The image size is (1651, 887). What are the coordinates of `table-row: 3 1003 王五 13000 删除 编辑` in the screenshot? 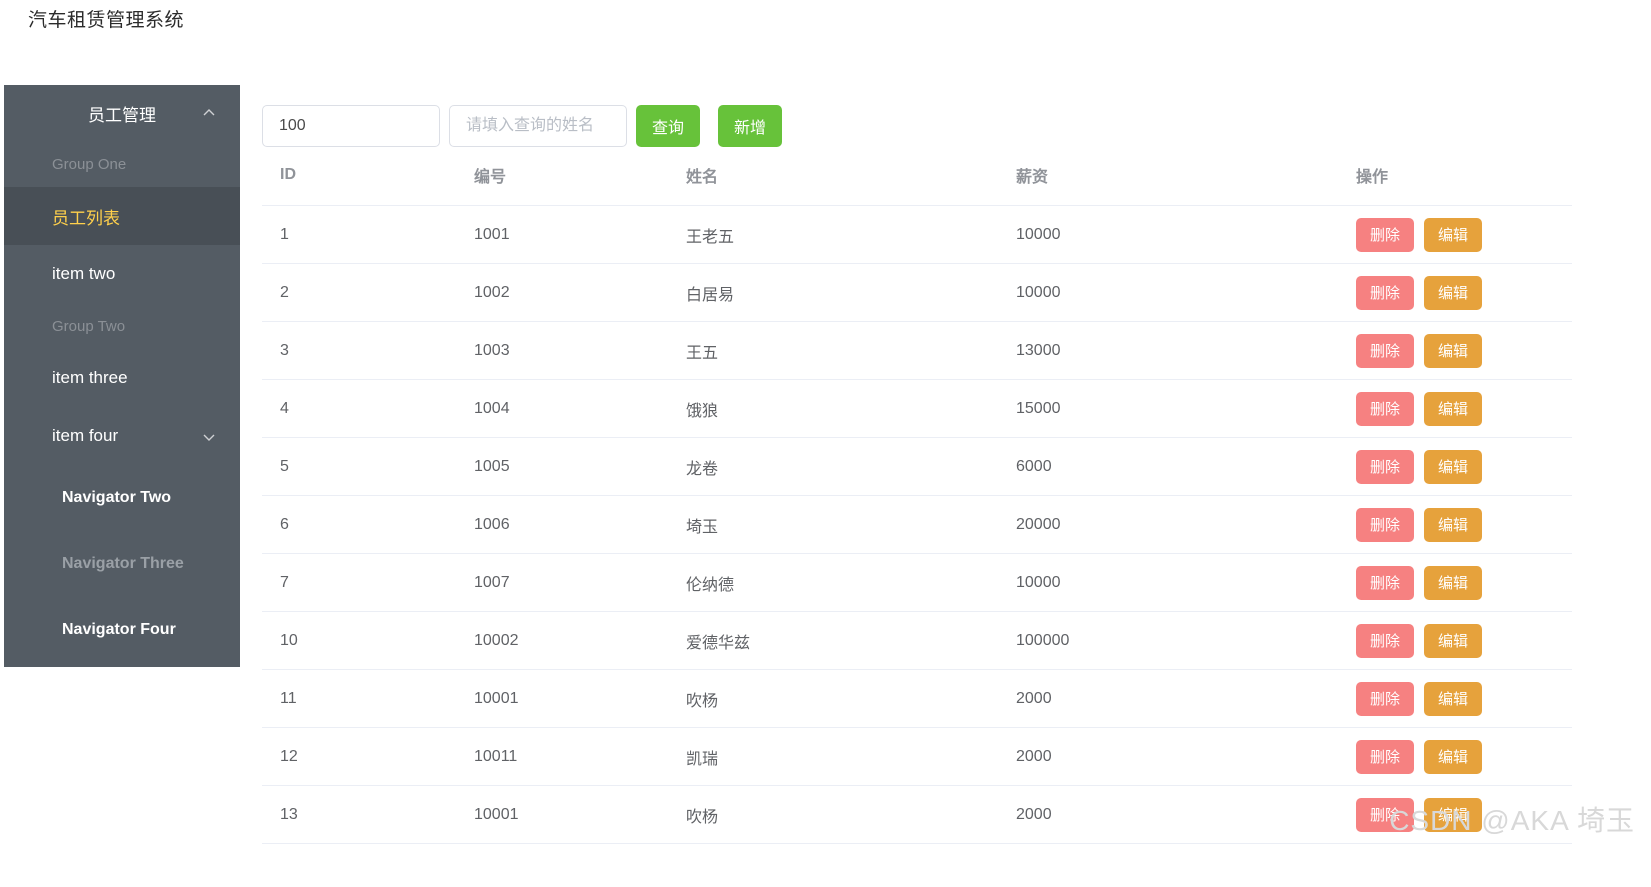 It's located at (917, 350).